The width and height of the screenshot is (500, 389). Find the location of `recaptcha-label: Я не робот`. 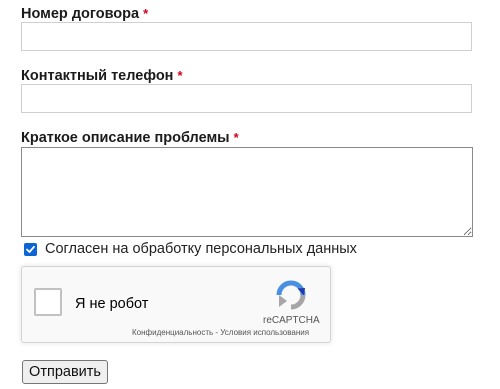

recaptcha-label: Я не робот is located at coordinates (112, 304).